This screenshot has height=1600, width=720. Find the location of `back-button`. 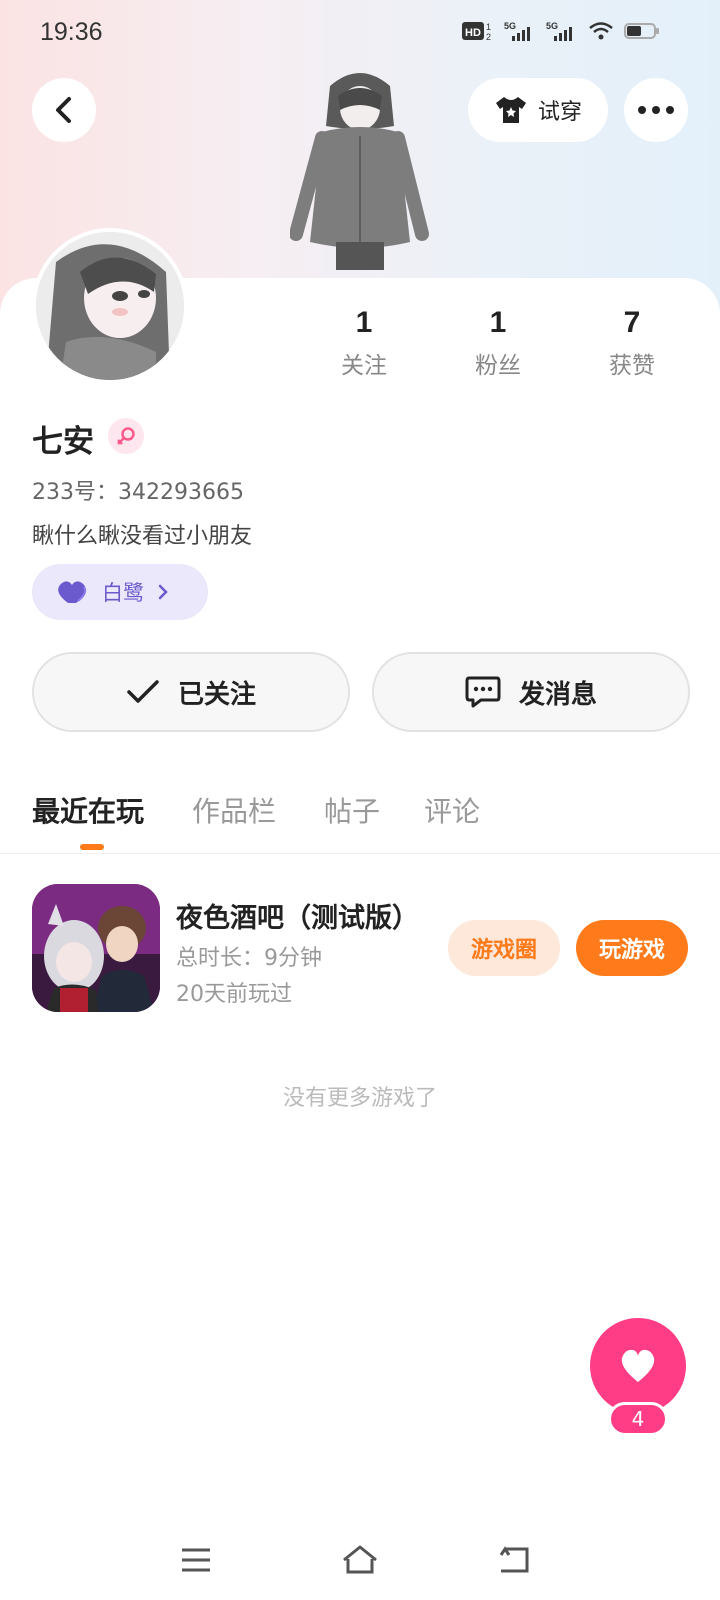

back-button is located at coordinates (64, 110).